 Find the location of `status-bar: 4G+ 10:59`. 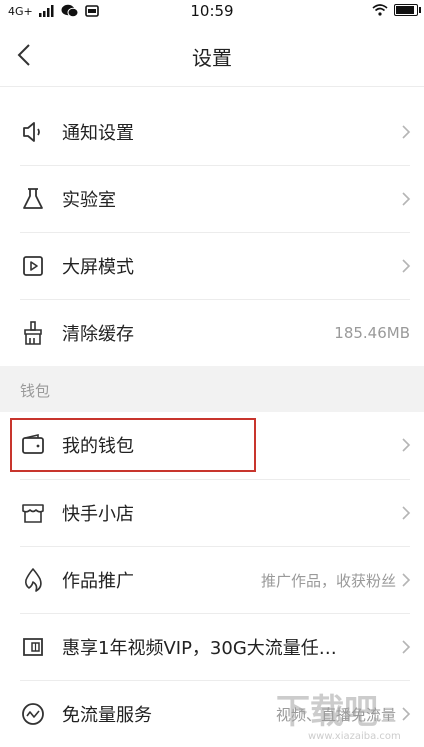

status-bar: 4G+ 10:59 is located at coordinates (212, 12).